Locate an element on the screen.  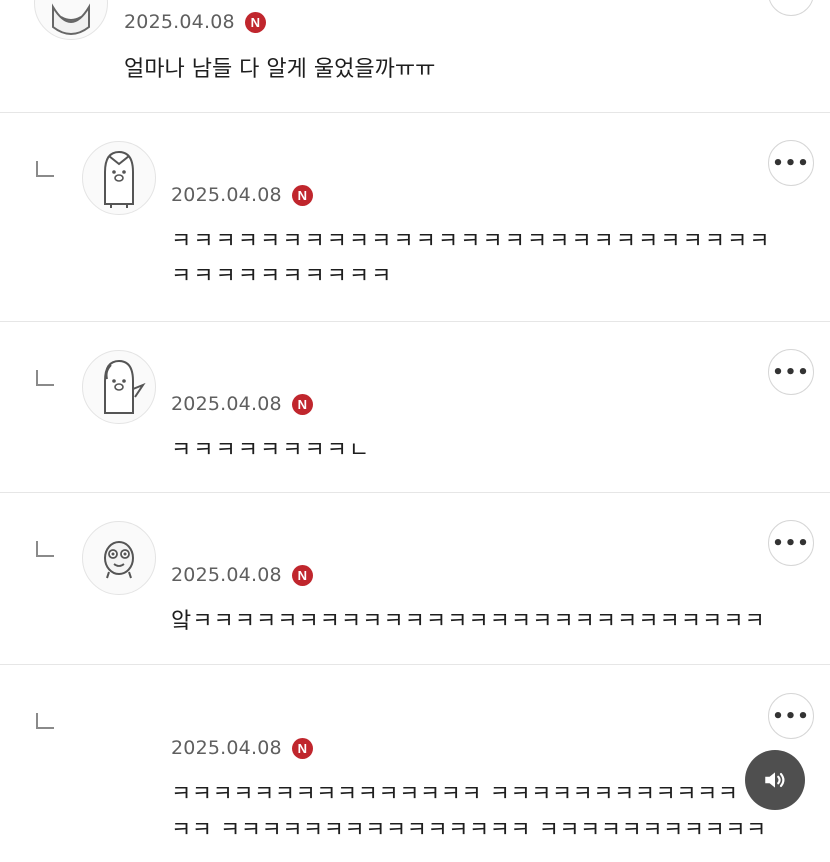
comment-text: ㅋㅋㅋㅋㅋㅋㅋㅋㄴ is located at coordinates (271, 450).